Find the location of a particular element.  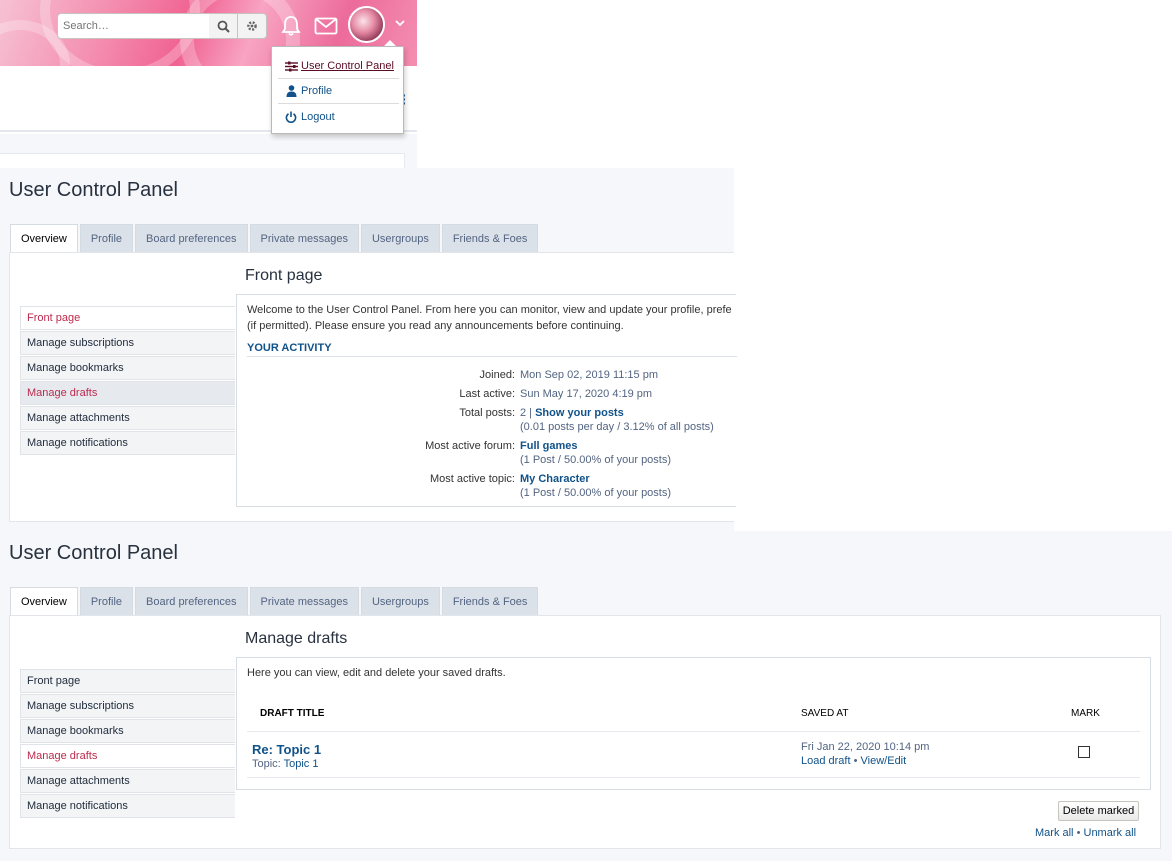

dropdown-item-label: Profile is located at coordinates (317, 91).